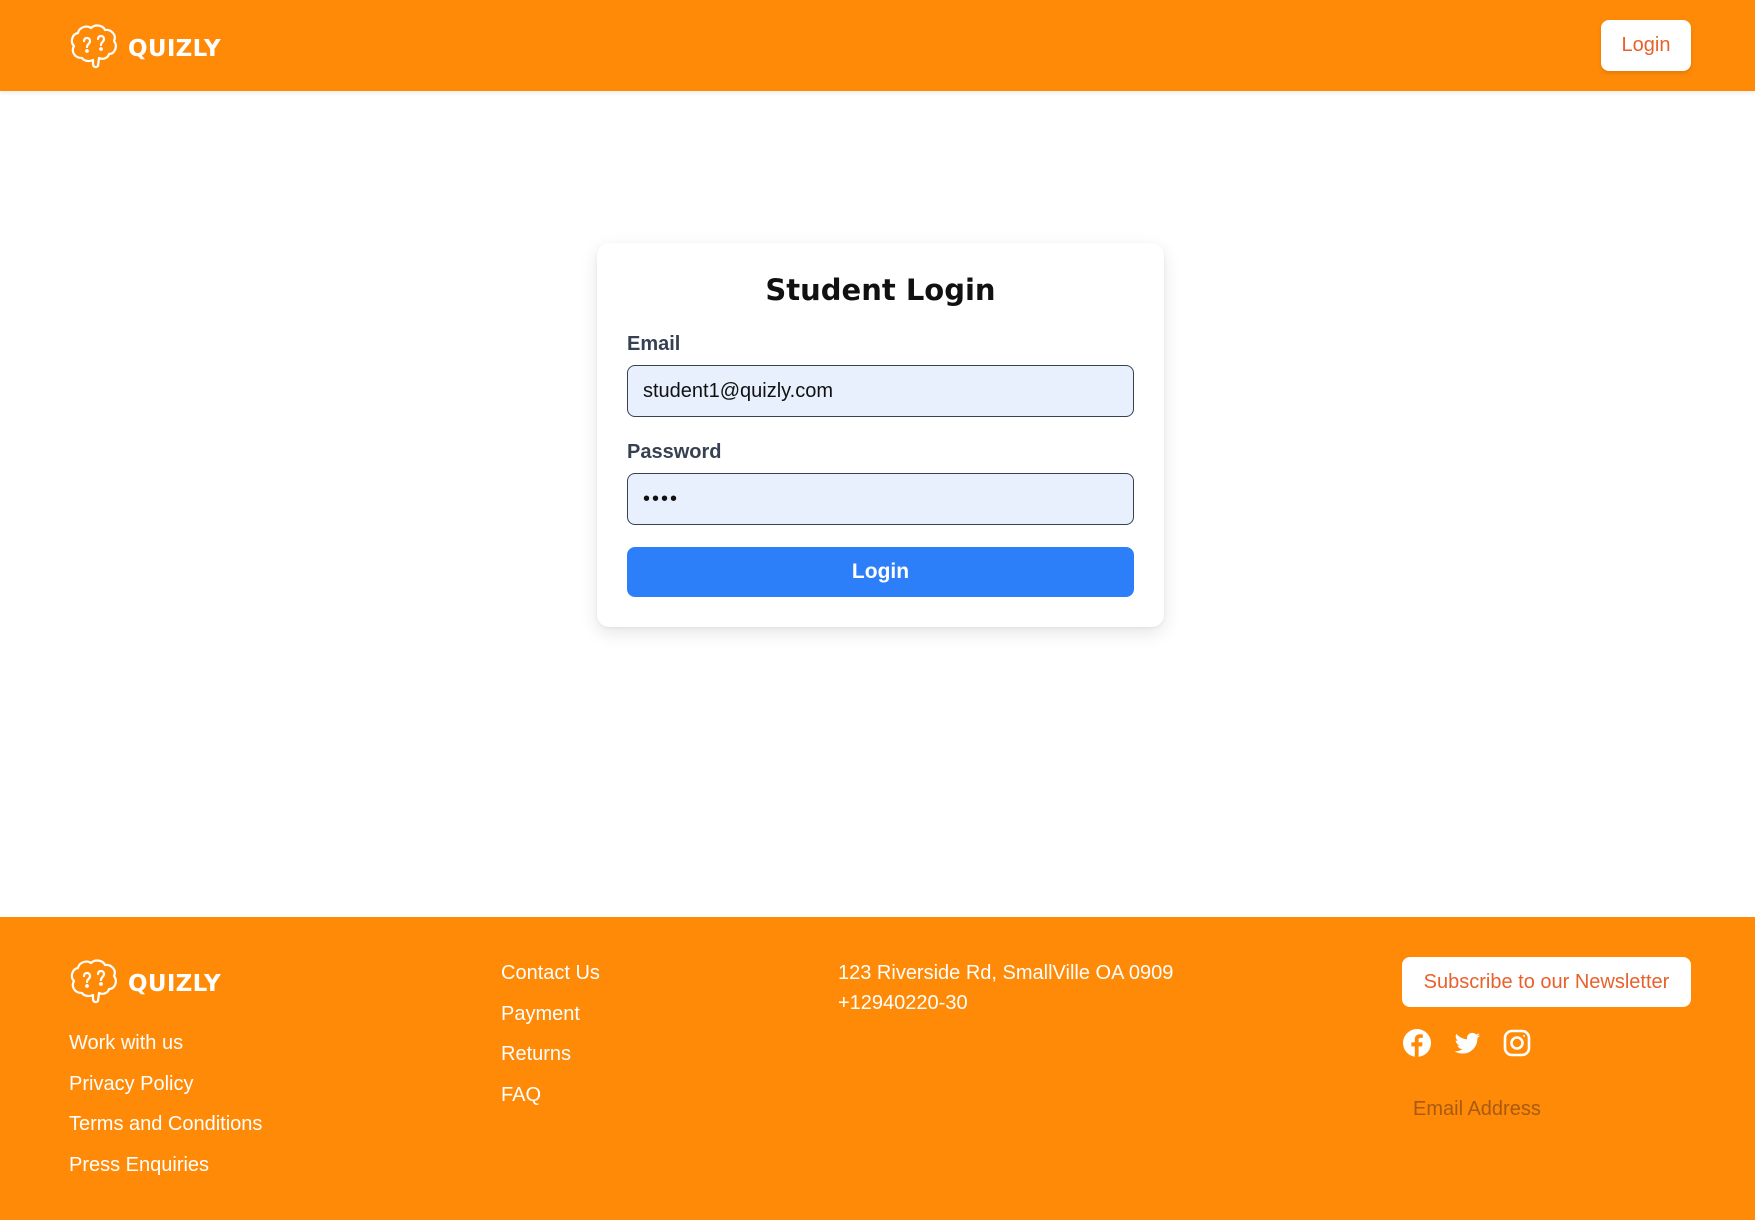  What do you see at coordinates (654, 344) in the screenshot?
I see `email-label: Email` at bounding box center [654, 344].